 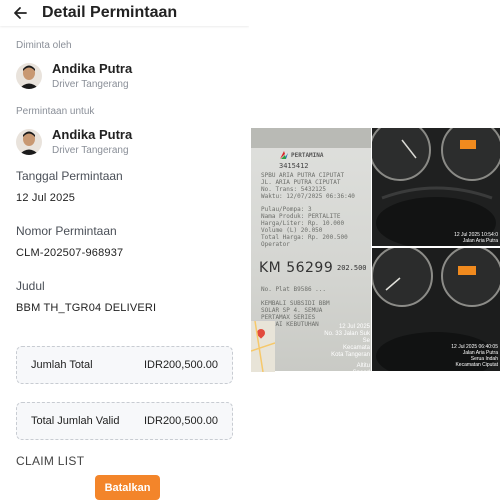 What do you see at coordinates (181, 365) in the screenshot?
I see `total-amount-value: IDR200,500.00` at bounding box center [181, 365].